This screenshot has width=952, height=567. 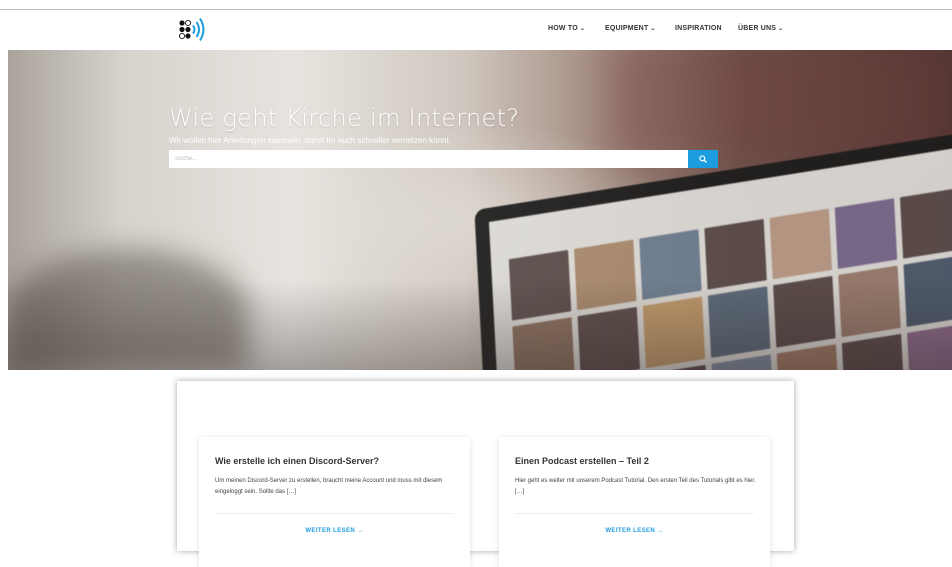 I want to click on hero-search-form, so click(x=443, y=159).